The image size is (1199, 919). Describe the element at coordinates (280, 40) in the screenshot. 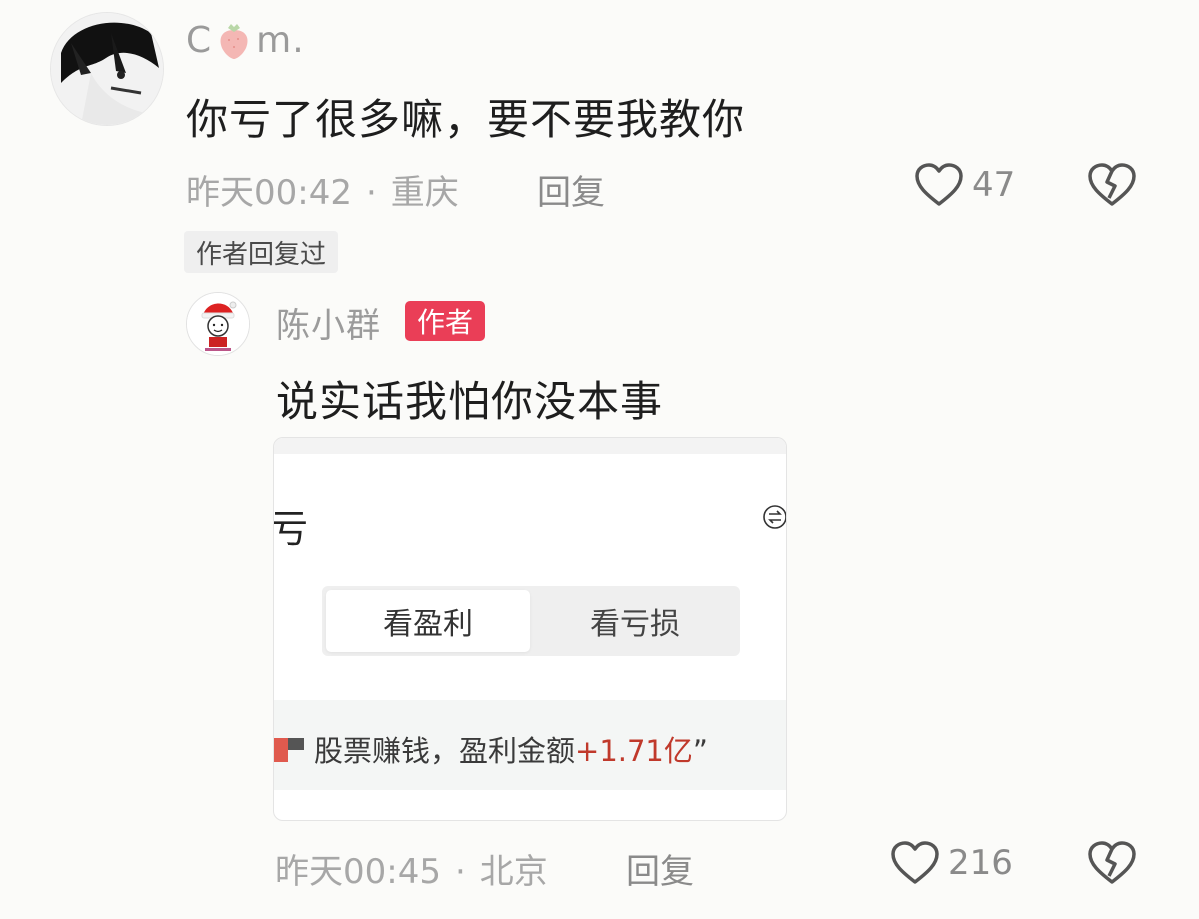

I see `username-suffix: m.` at that location.